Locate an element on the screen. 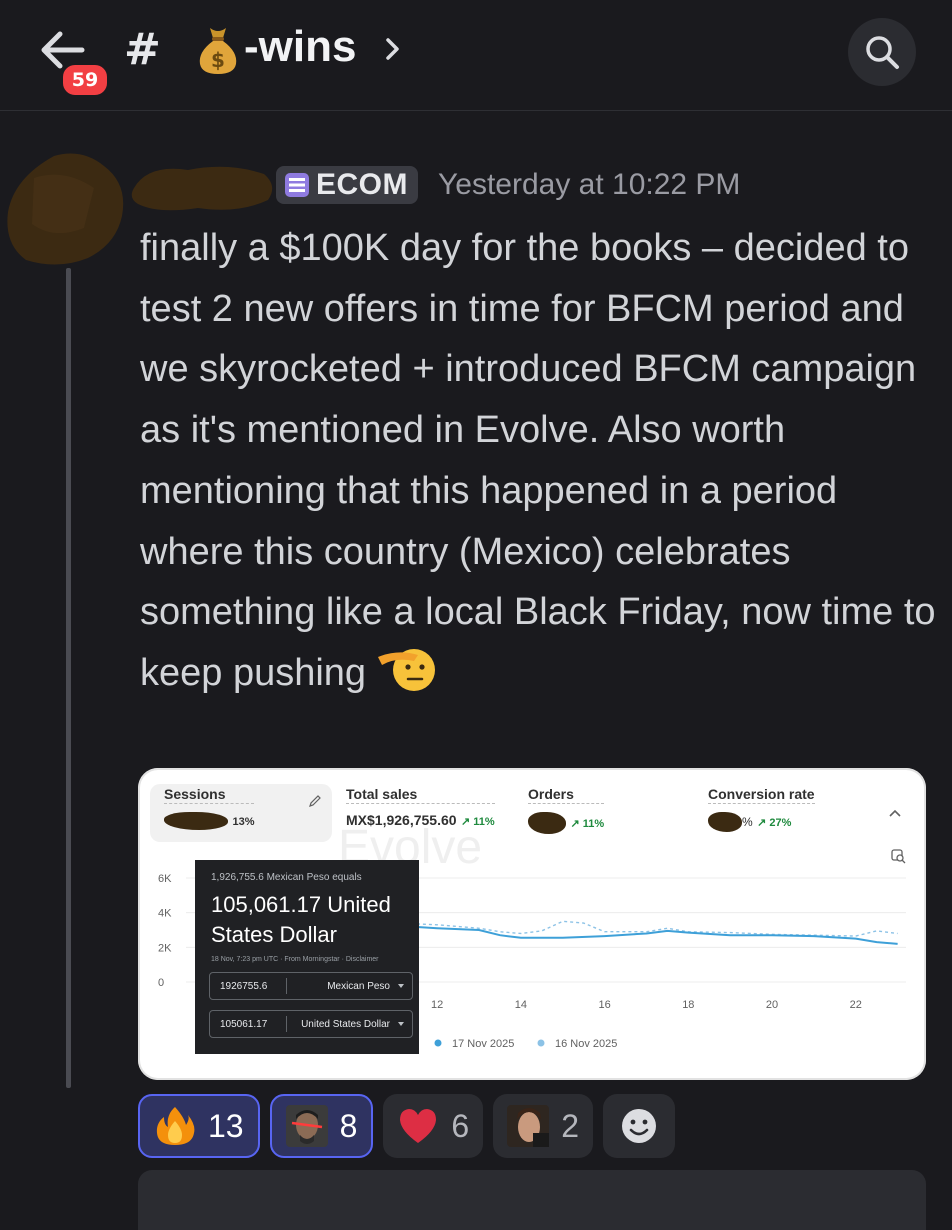  fire-icon is located at coordinates (175, 1126).